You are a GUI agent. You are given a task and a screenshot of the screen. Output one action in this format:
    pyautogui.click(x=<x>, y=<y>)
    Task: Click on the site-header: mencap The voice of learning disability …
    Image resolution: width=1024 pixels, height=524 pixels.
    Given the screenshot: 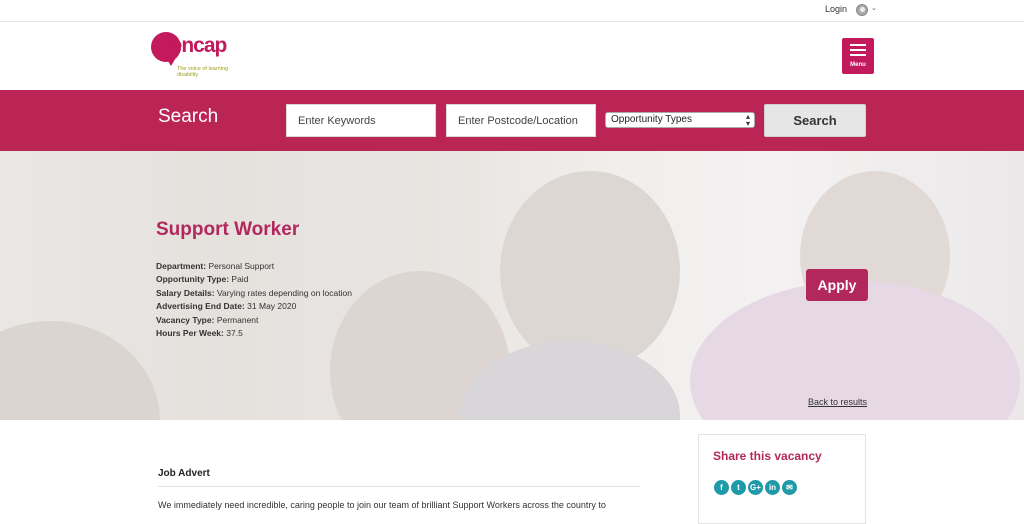 What is the action you would take?
    pyautogui.click(x=512, y=56)
    